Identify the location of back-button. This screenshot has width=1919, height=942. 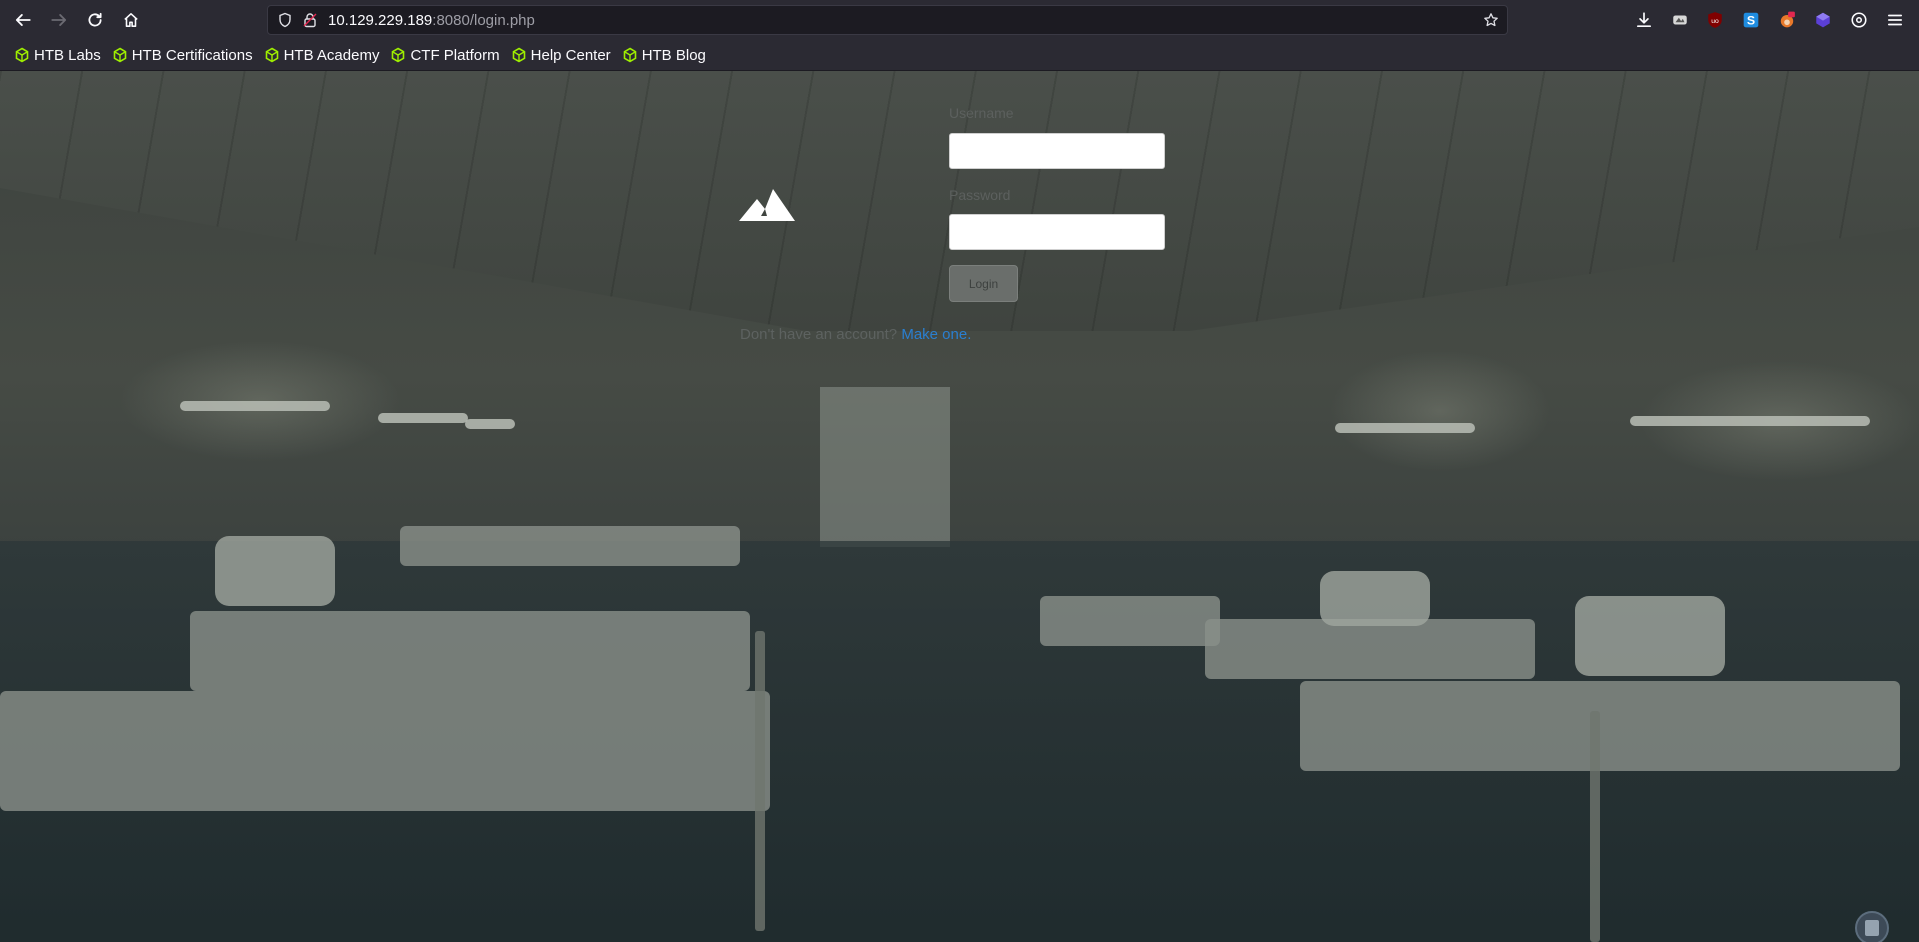
(23, 20).